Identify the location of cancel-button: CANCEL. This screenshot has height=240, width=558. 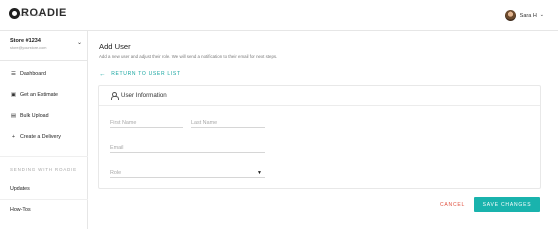
(452, 205).